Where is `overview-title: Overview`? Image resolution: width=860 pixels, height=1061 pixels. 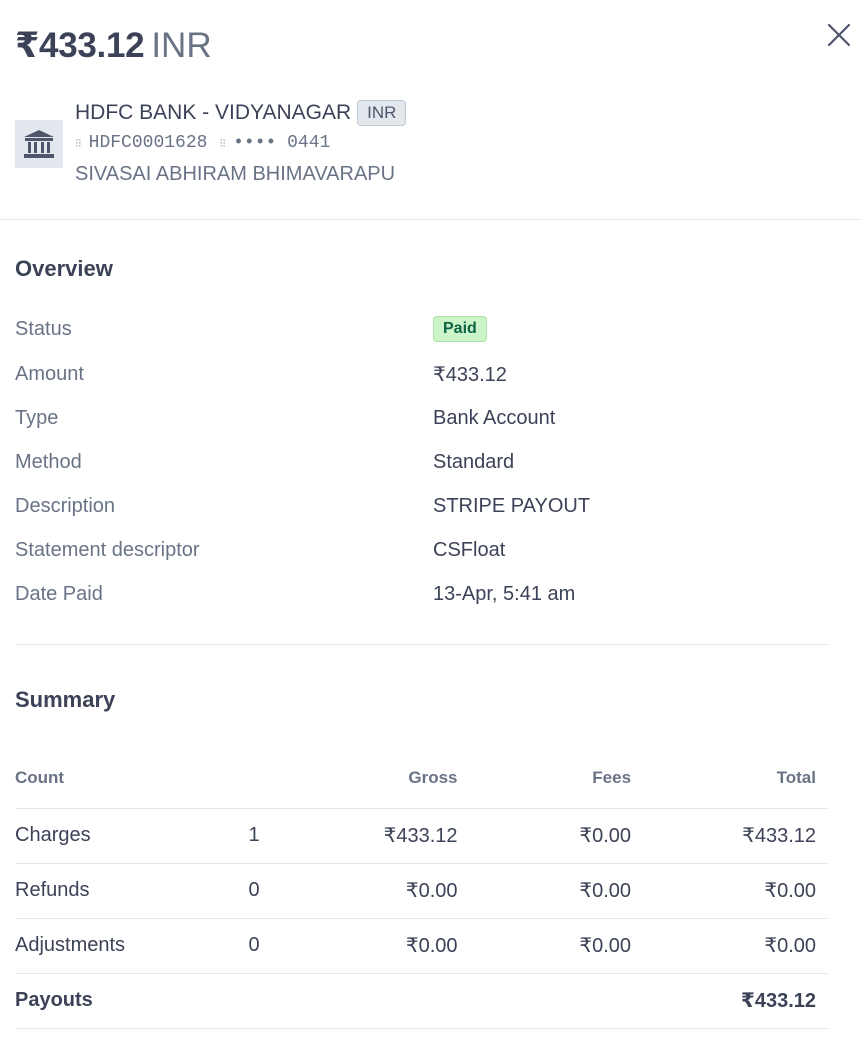
overview-title: Overview is located at coordinates (64, 268).